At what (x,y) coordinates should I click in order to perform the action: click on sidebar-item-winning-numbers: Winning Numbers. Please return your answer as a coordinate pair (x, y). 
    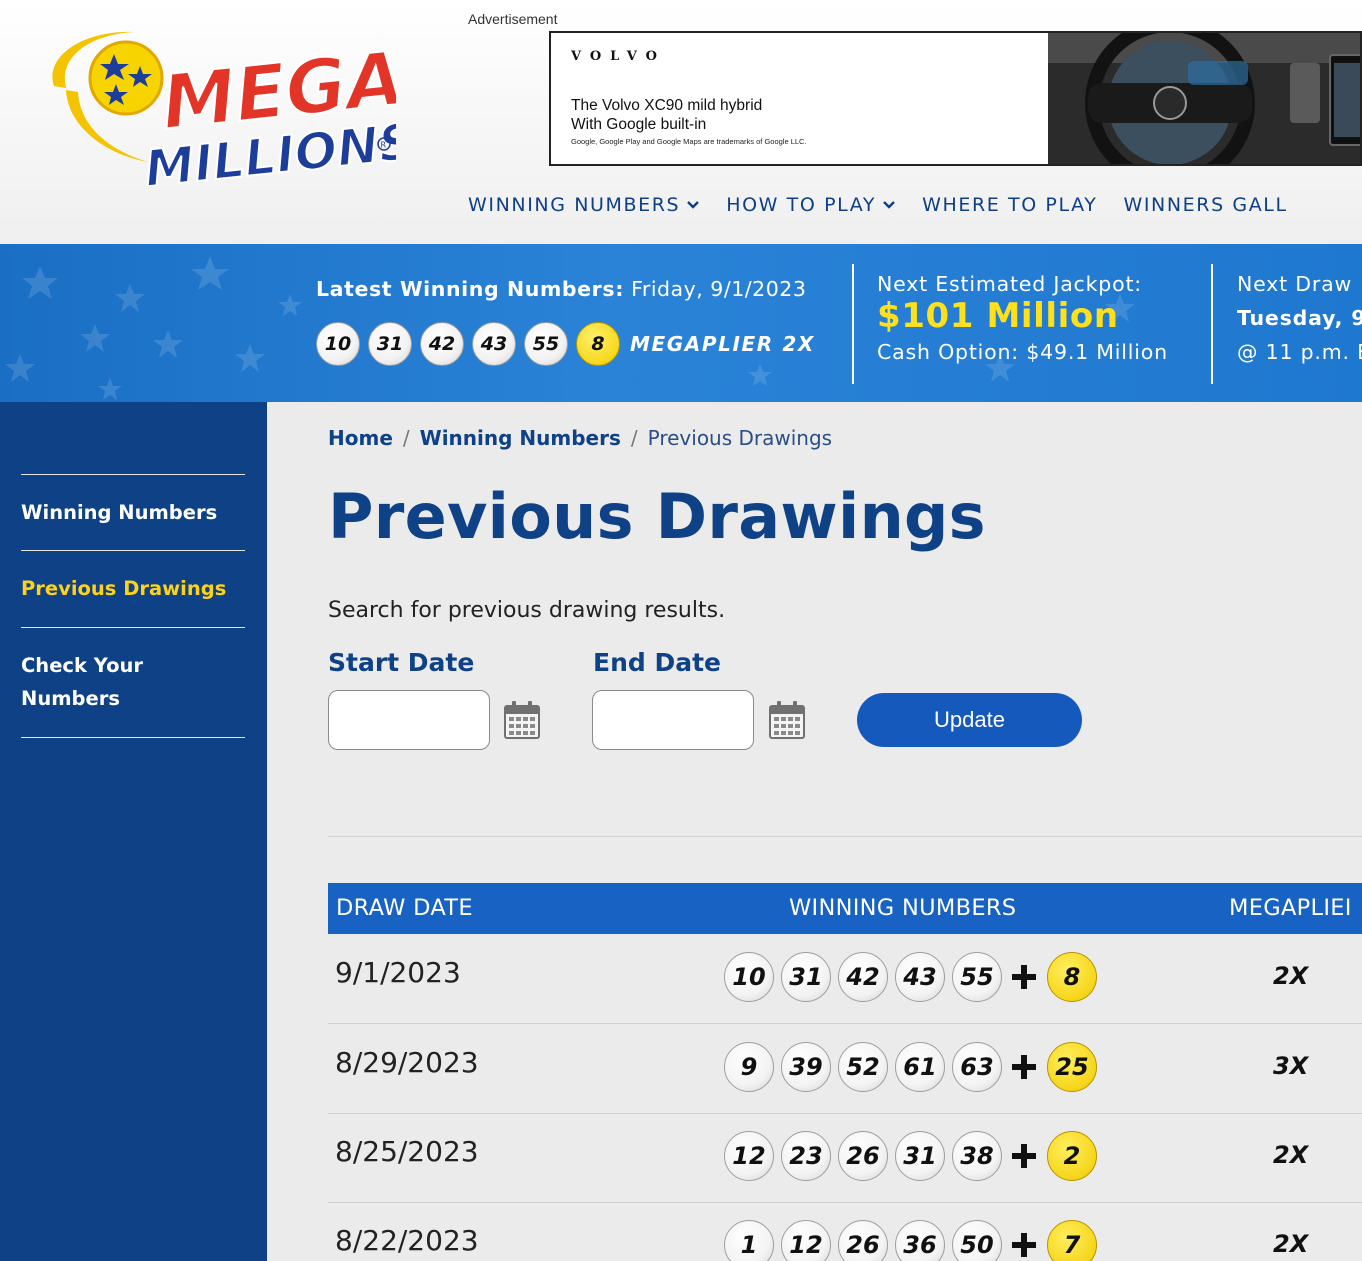
    Looking at the image, I should click on (119, 512).